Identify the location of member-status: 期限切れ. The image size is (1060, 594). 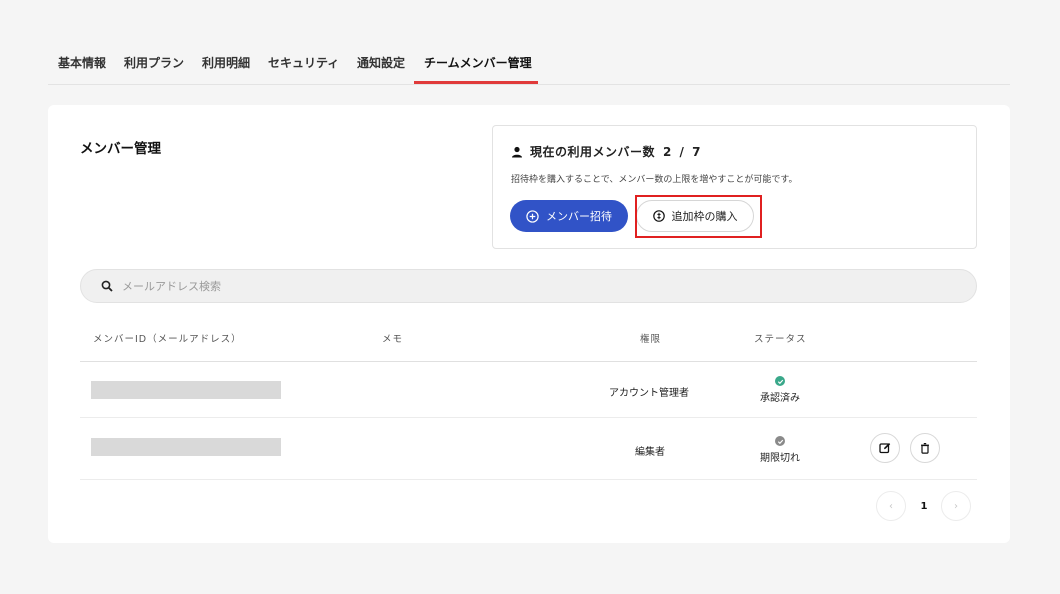
(780, 450).